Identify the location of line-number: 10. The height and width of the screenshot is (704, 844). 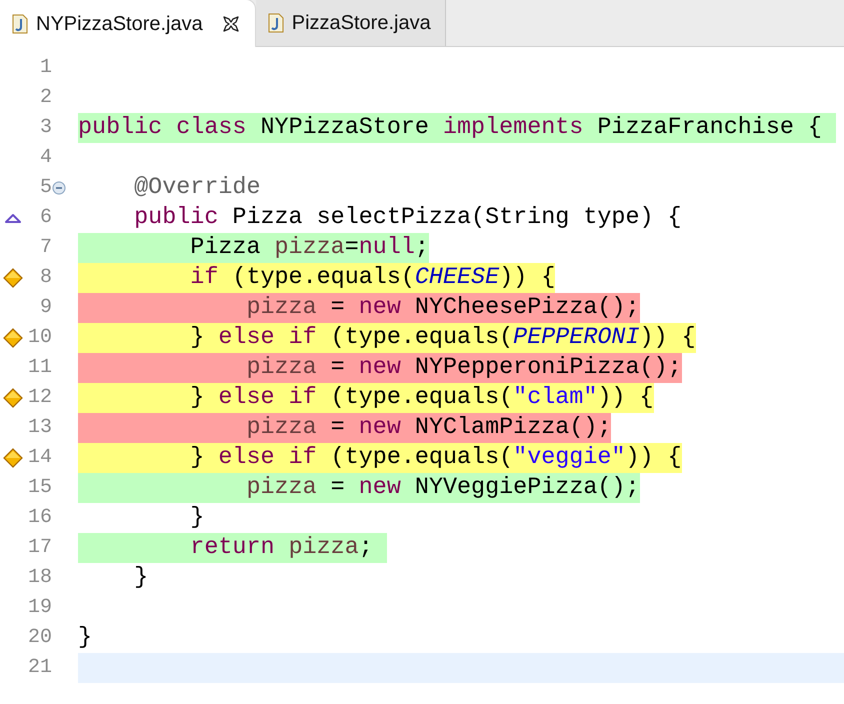
(39, 338).